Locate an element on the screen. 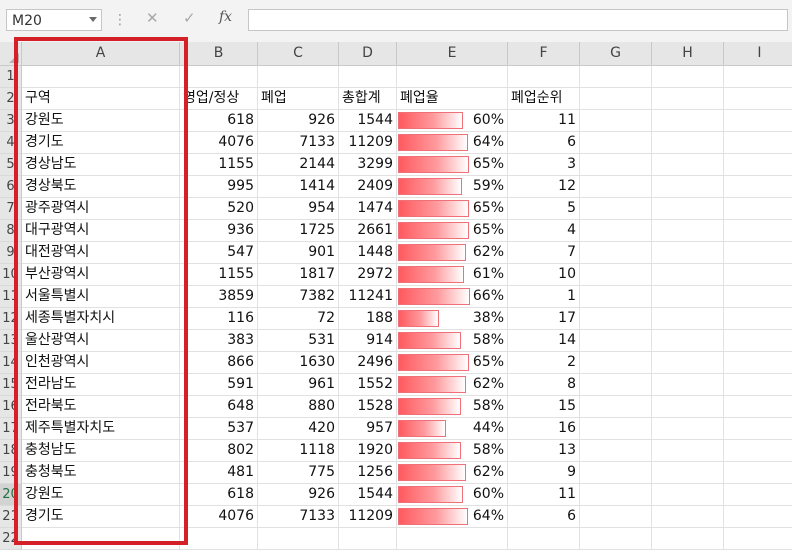 The image size is (792, 552). cell-d20: 1544 is located at coordinates (368, 495).